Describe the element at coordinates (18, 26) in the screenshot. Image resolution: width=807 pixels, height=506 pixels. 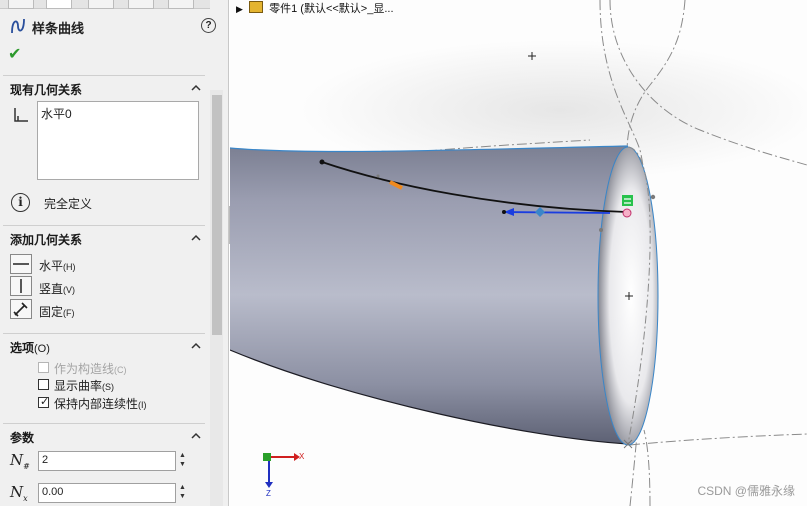
I see `spline-icon` at that location.